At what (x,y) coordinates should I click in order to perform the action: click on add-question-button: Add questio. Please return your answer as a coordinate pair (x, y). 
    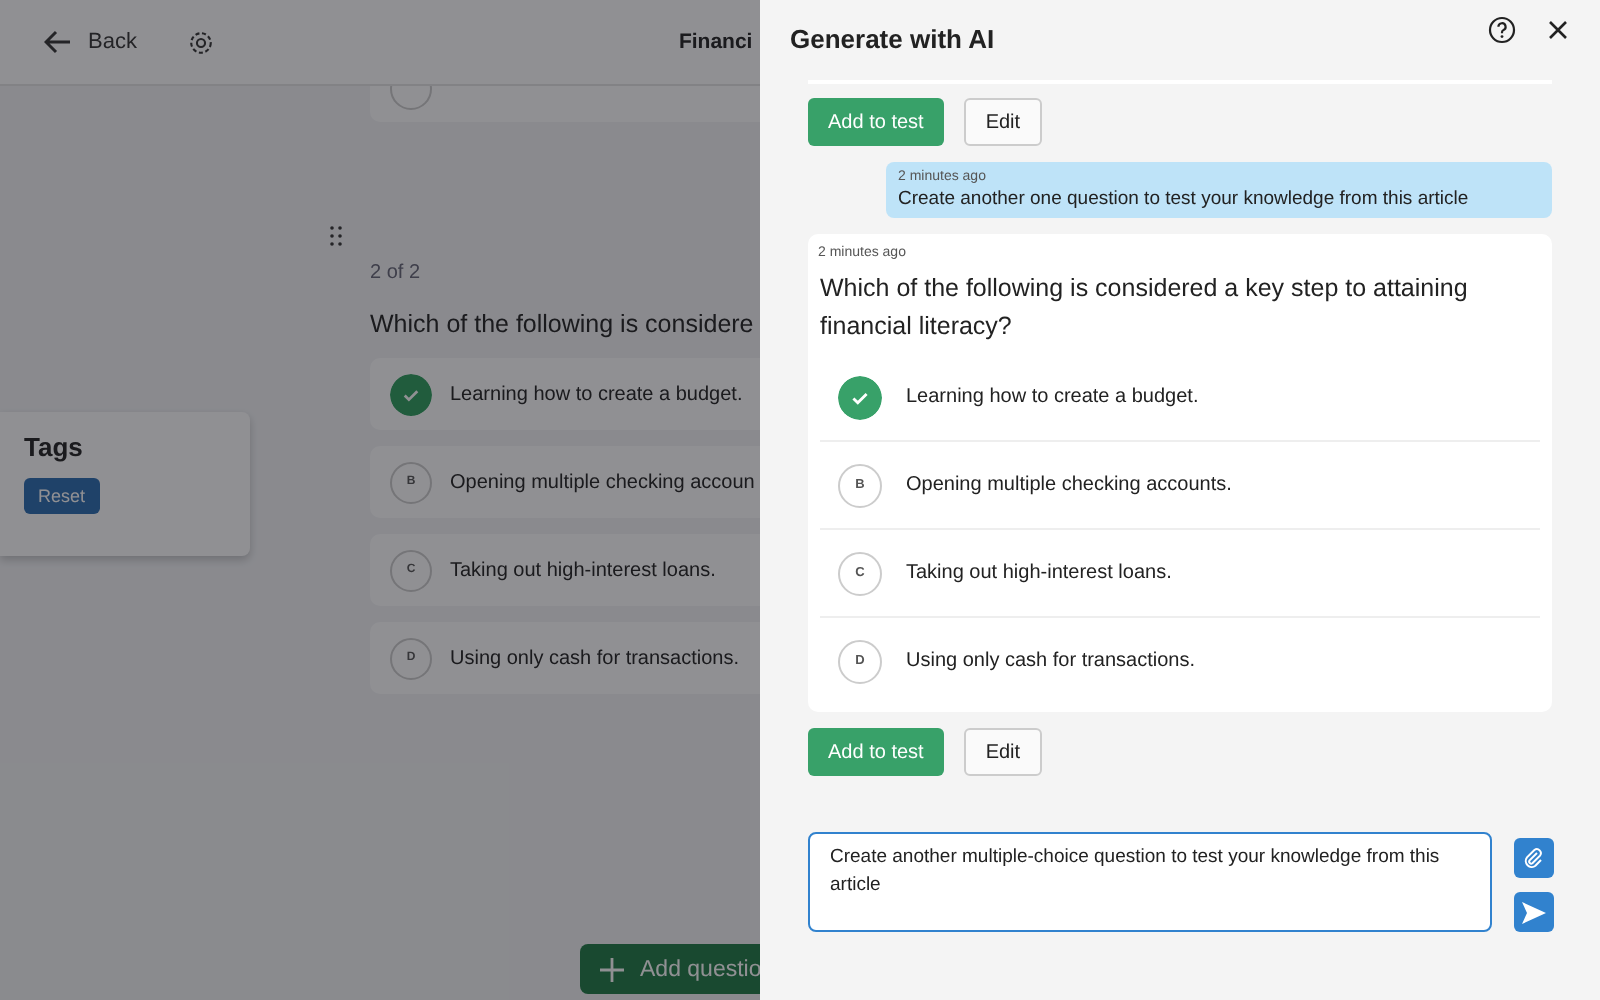
    Looking at the image, I should click on (670, 969).